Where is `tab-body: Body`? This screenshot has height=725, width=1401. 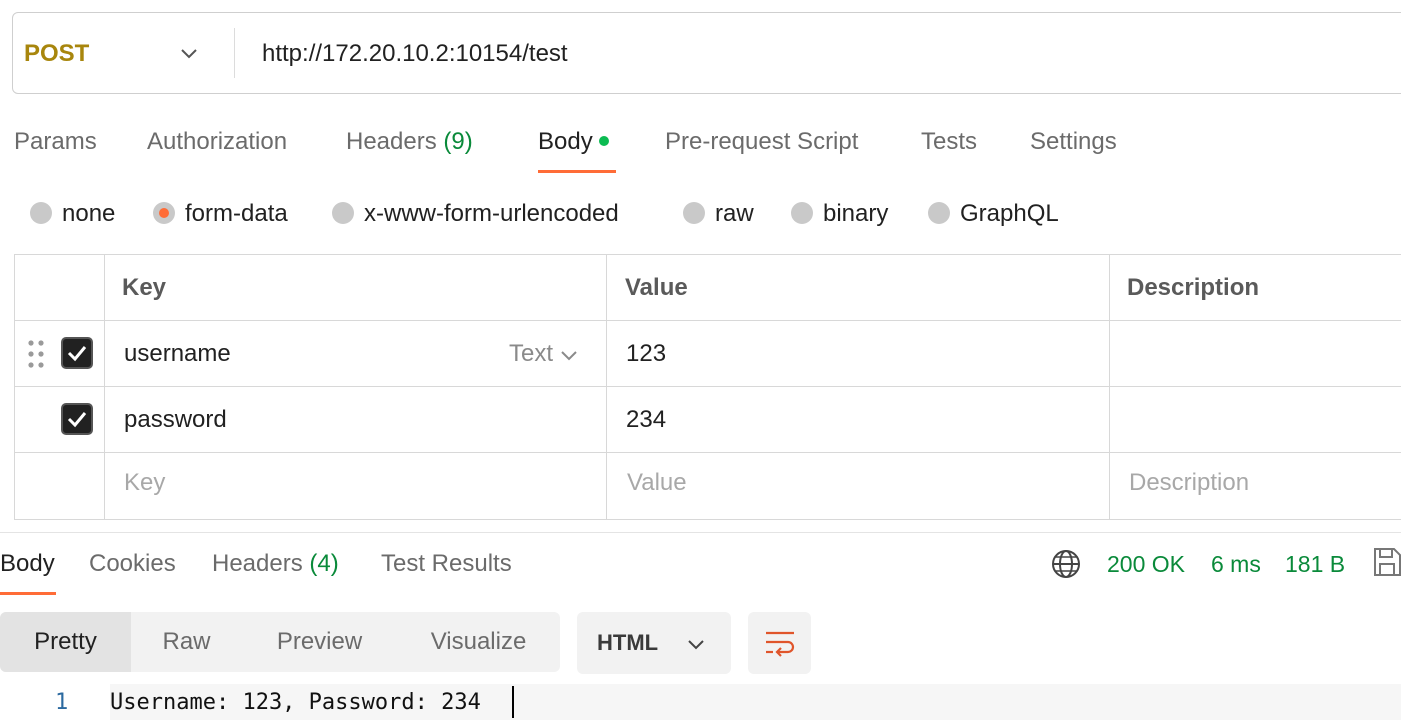
tab-body: Body is located at coordinates (573, 142).